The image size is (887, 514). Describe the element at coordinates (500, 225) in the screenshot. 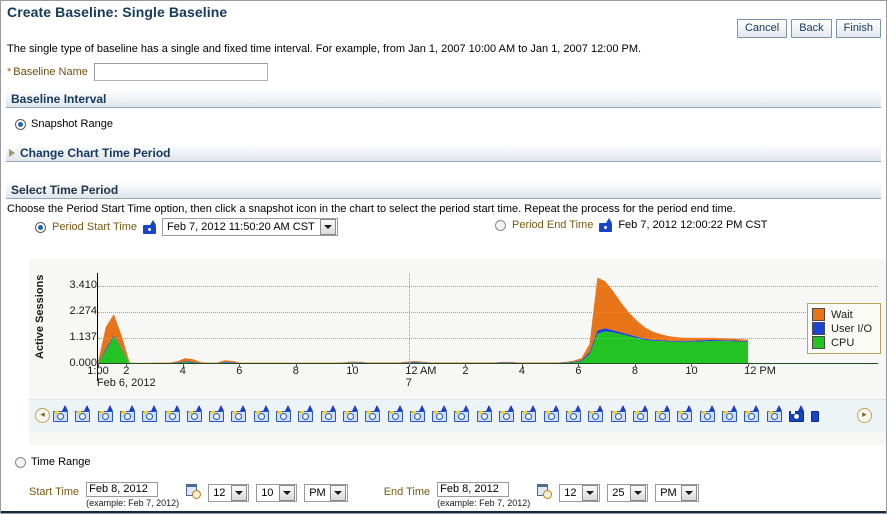

I see `period-end-radio` at that location.